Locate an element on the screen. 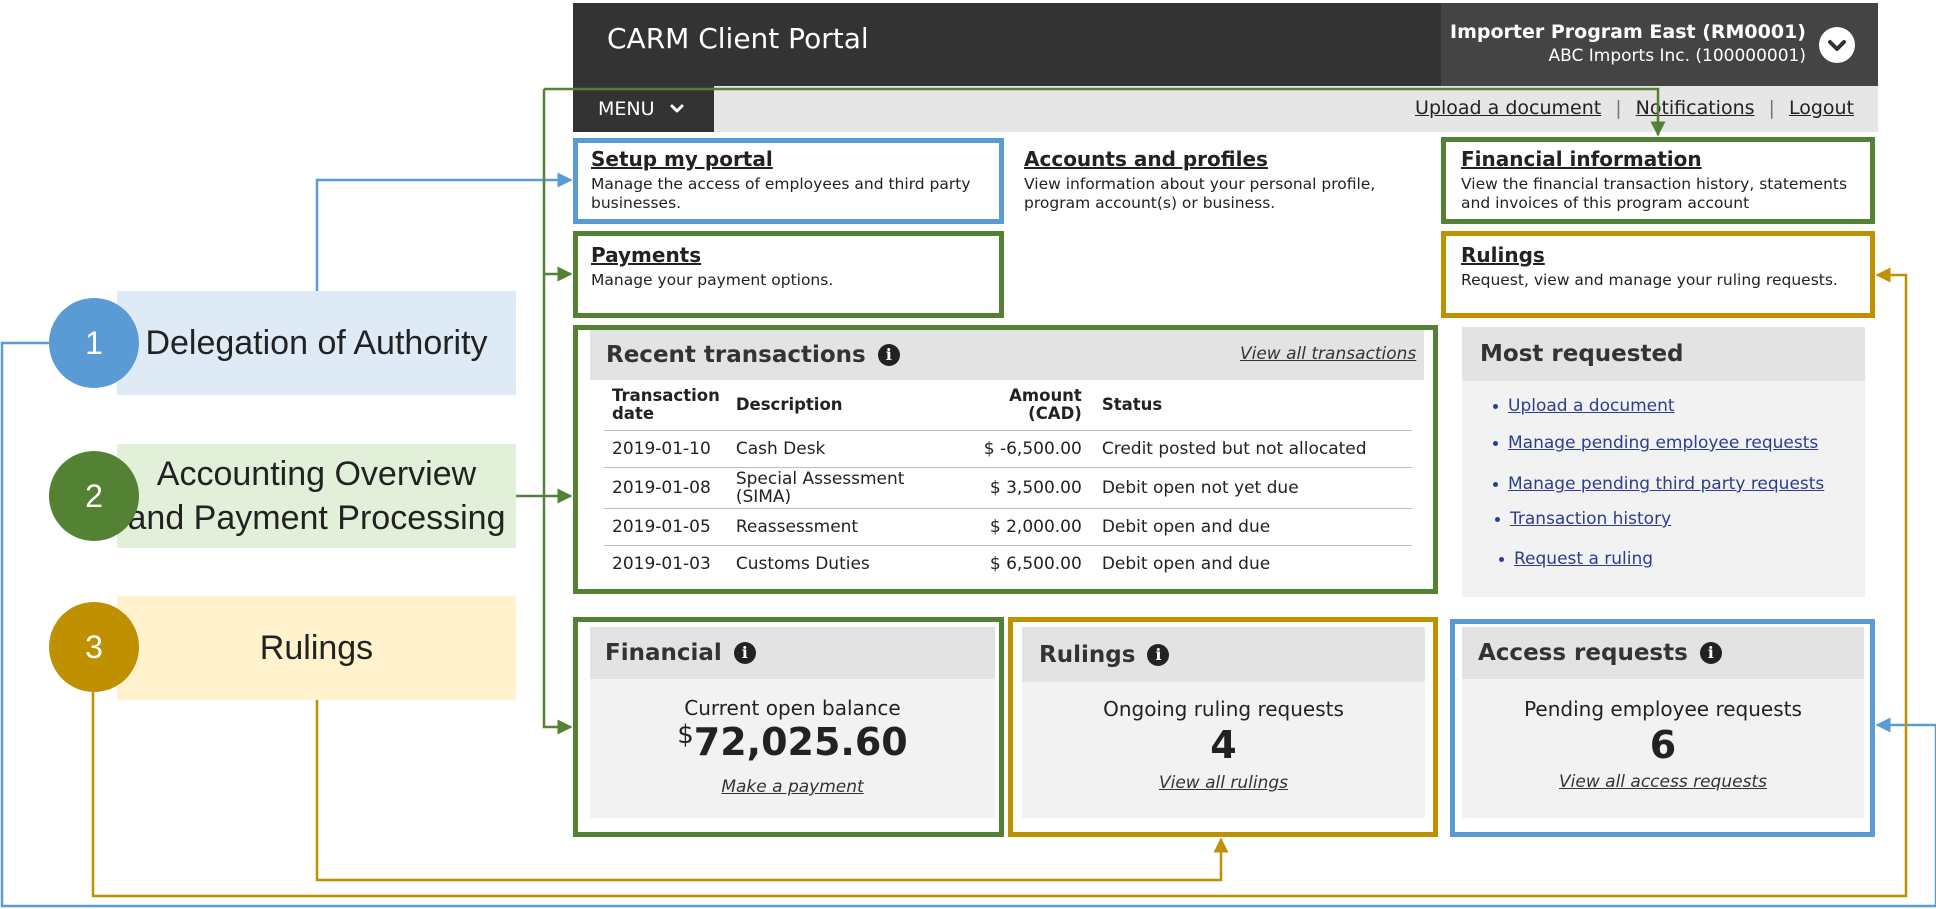  most-requested-link: Request a ruling is located at coordinates (1583, 559).